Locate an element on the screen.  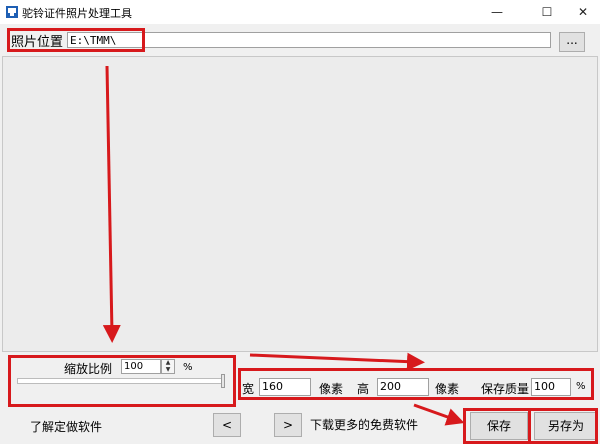
next-button: > is located at coordinates (288, 425).